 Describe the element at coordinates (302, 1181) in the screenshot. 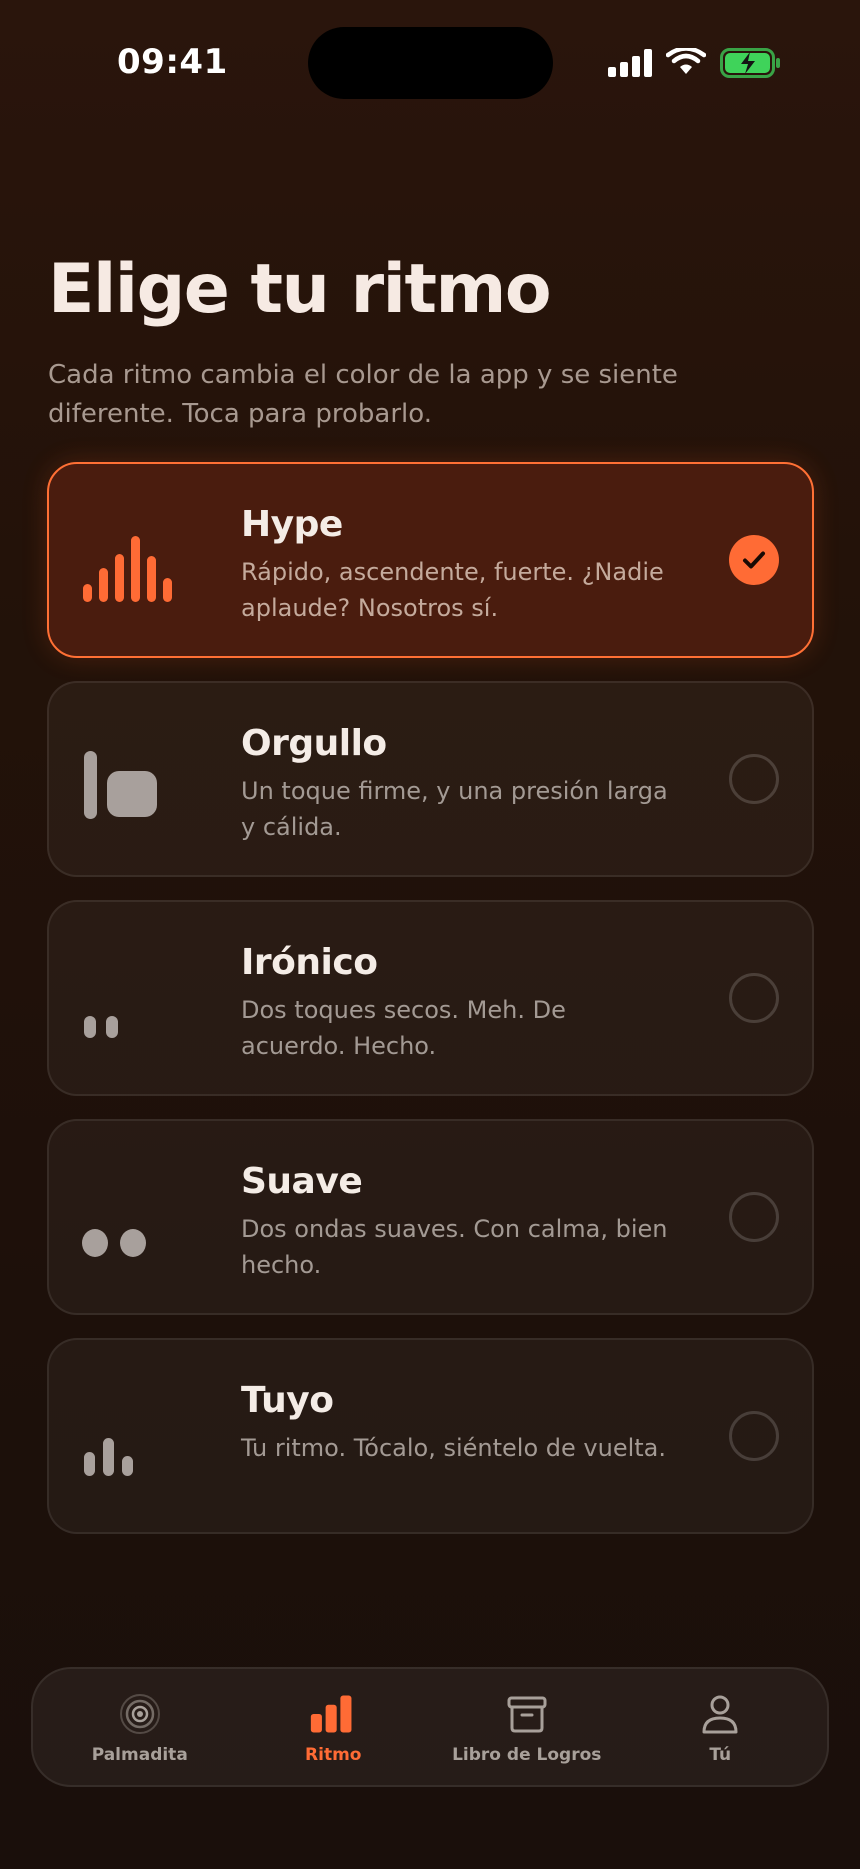

I see `rhythm-name: Suave` at that location.